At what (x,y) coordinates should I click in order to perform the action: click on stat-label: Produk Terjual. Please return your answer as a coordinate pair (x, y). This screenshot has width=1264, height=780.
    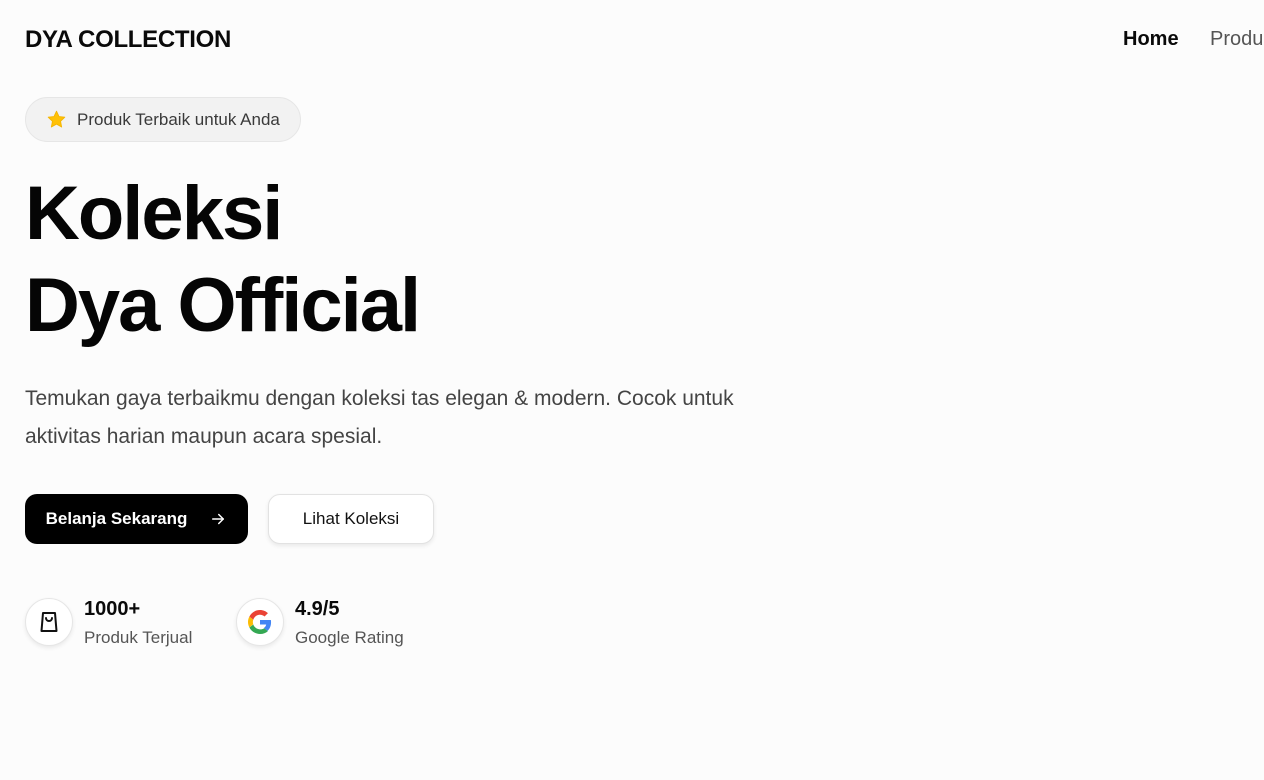
    Looking at the image, I should click on (138, 637).